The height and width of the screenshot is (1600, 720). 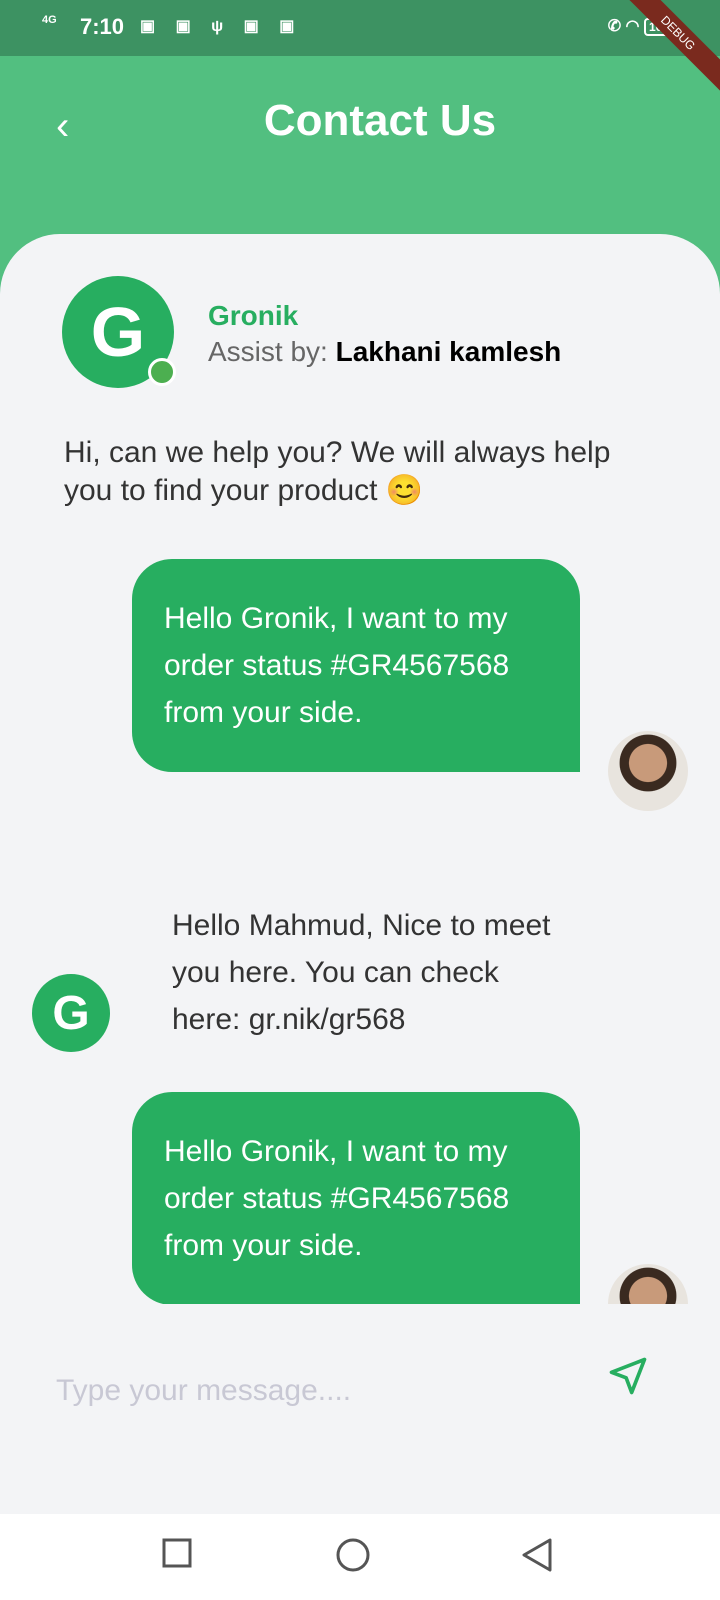 I want to click on online-status-dot, so click(x=162, y=372).